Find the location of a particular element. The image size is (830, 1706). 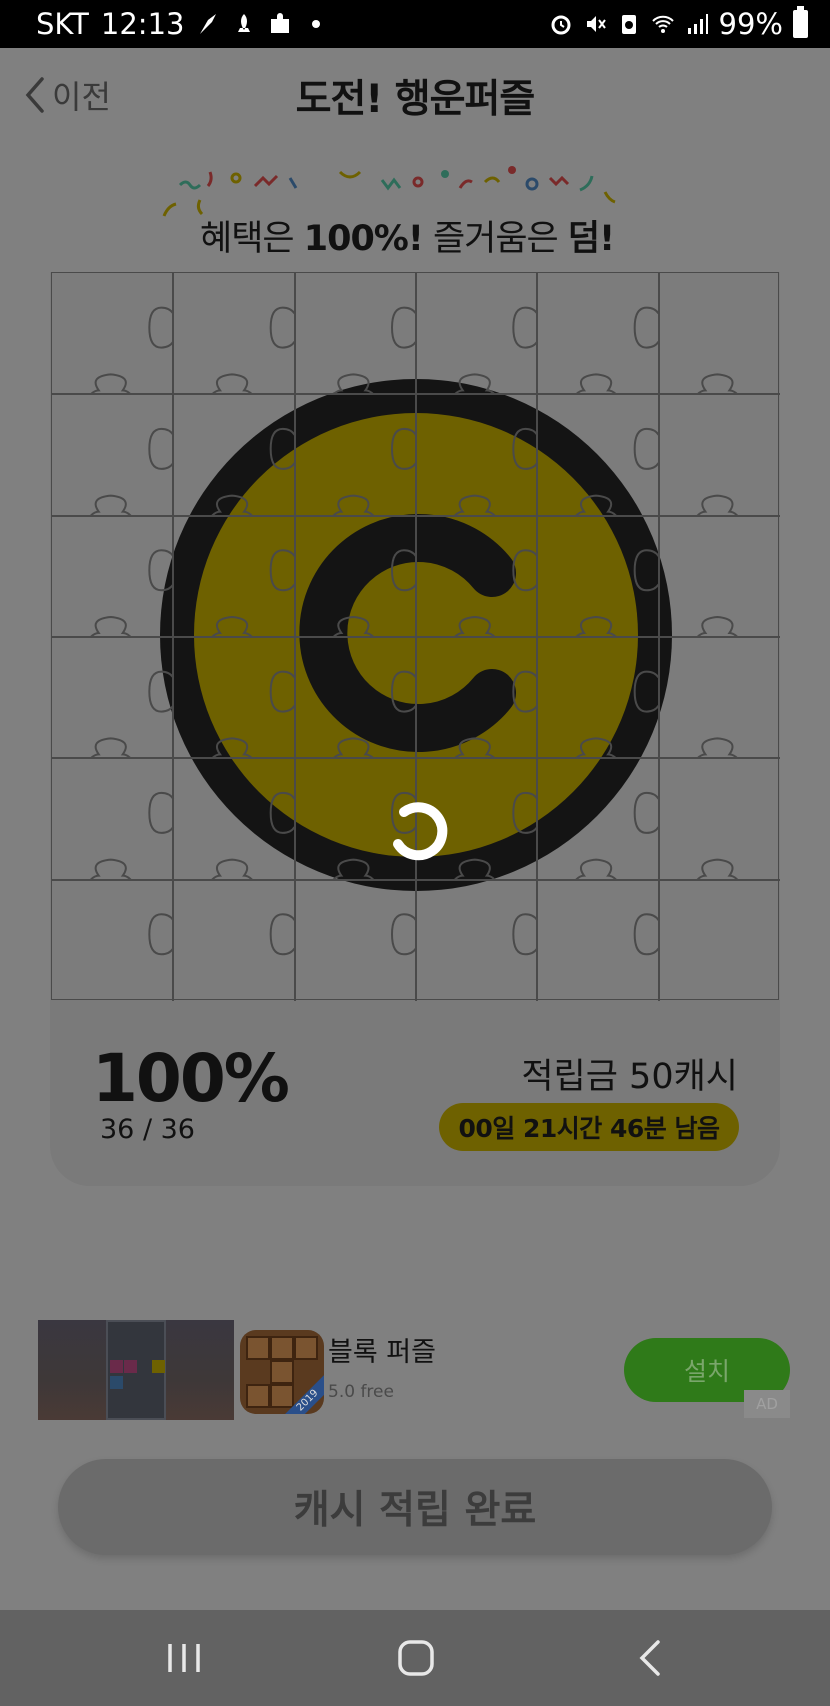

loading-spinner-icon is located at coordinates (420, 831).